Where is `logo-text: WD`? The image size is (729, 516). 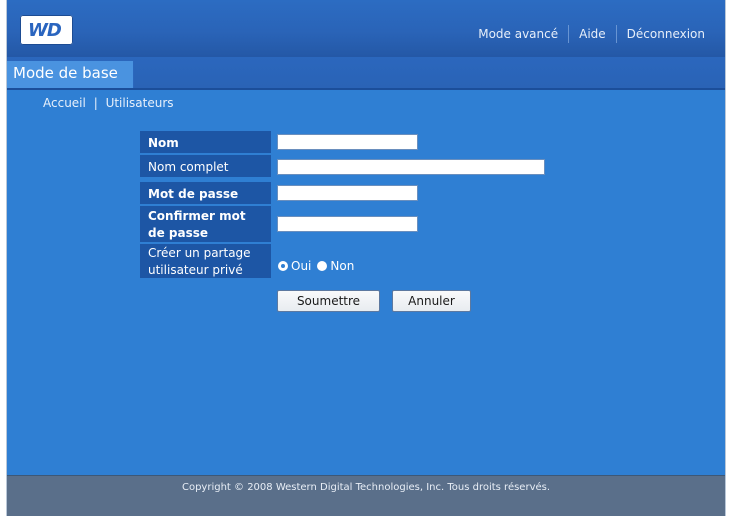 logo-text: WD is located at coordinates (45, 30).